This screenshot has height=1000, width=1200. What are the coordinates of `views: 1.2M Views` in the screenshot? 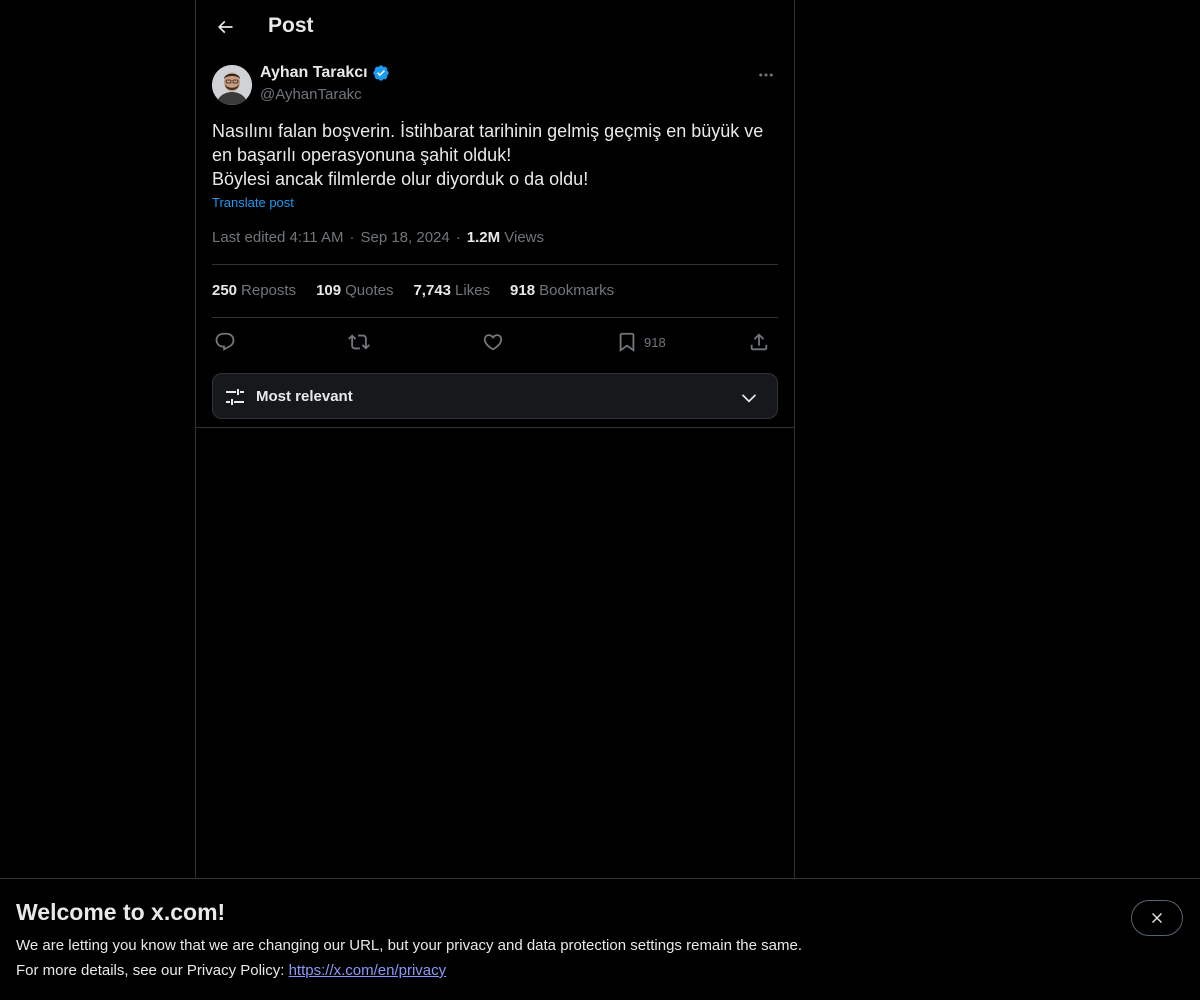 It's located at (505, 237).